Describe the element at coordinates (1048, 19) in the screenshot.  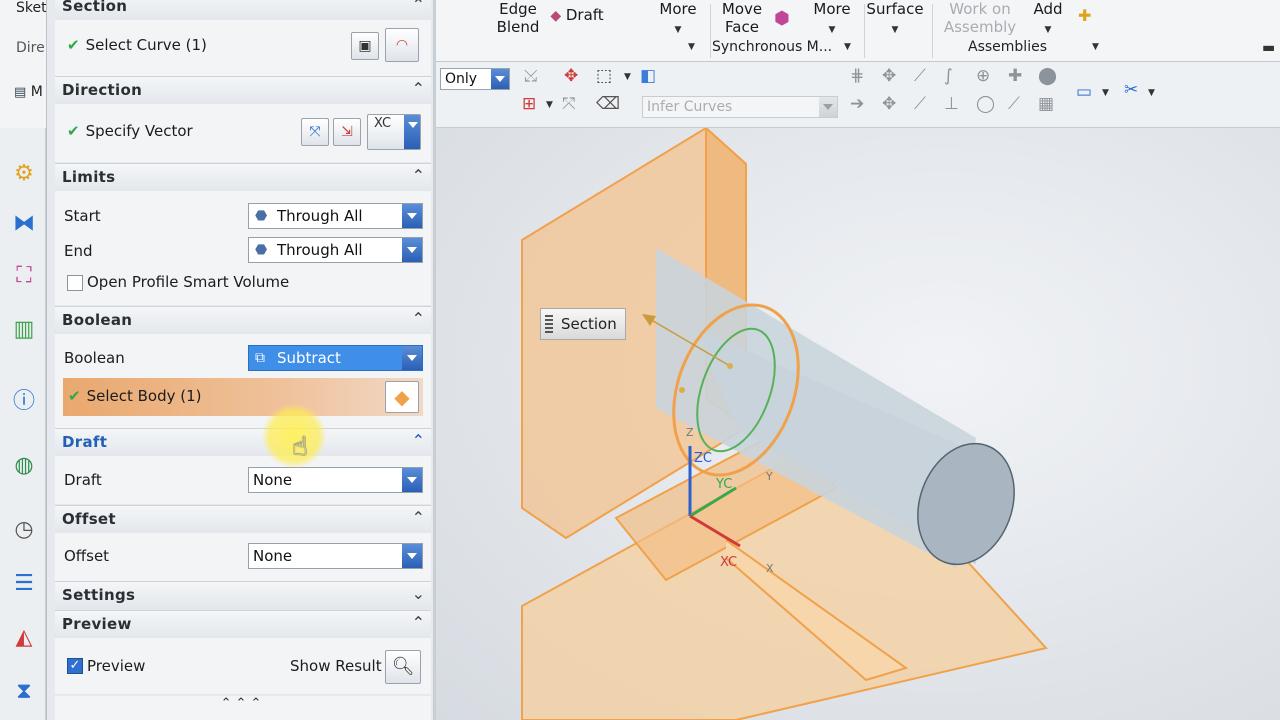
I see `add-button: Add ▼` at that location.